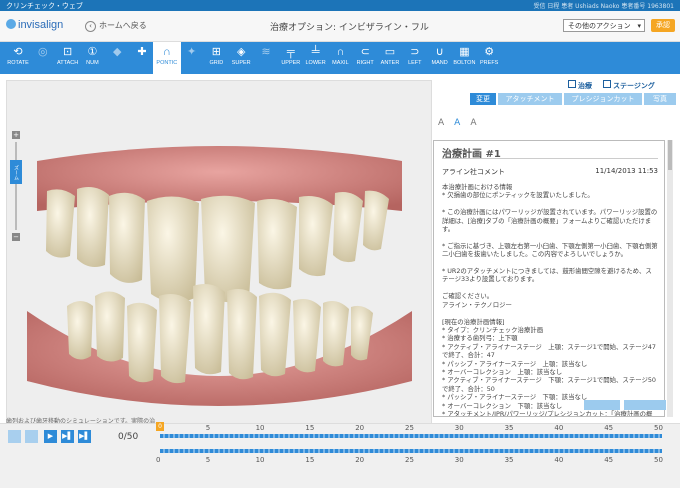  I want to click on tool-label: ATTACH, so click(68, 63).